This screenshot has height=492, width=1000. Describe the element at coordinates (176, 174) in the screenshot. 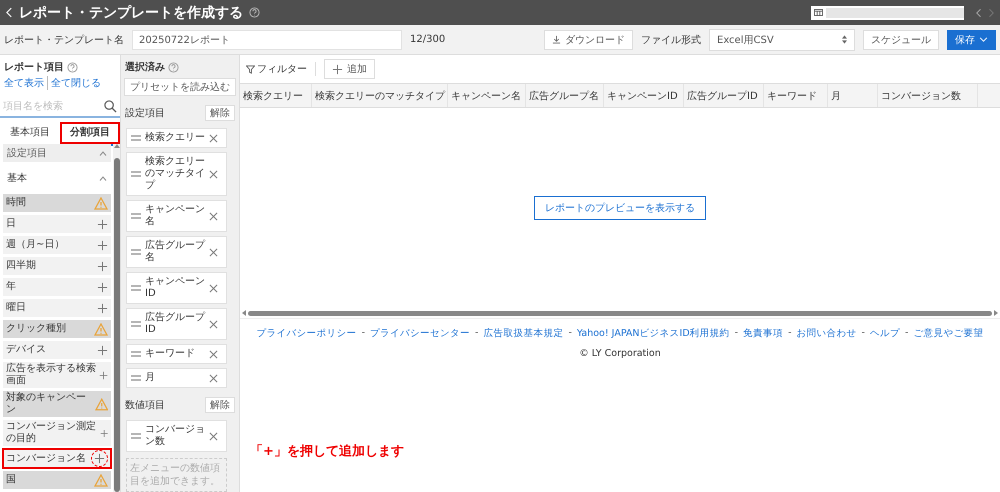

I see `selected-chip: 検索クエリーのマッチタイプ` at that location.